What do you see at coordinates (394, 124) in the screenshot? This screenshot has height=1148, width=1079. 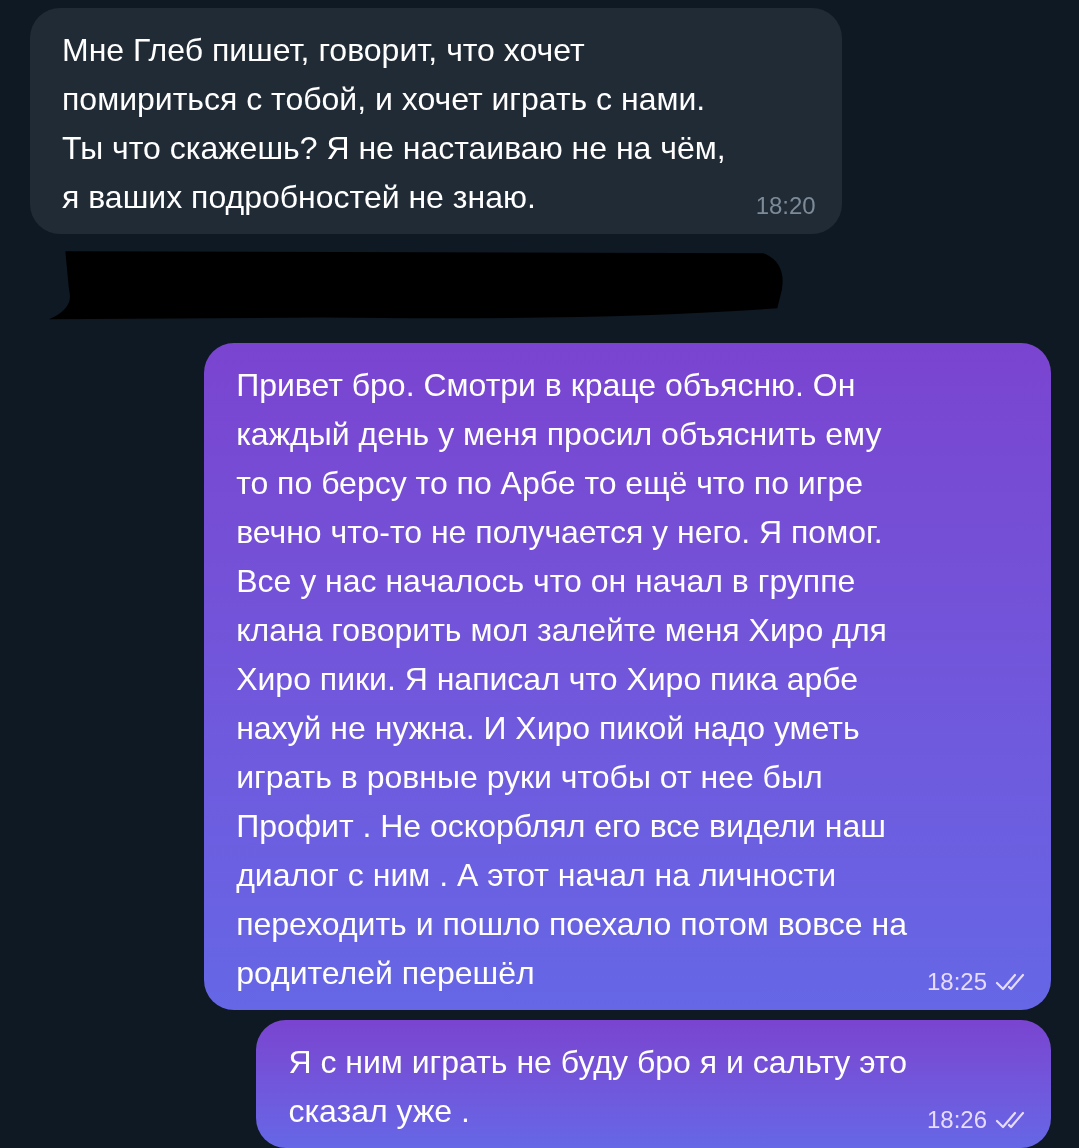 I see `message-text: Мне Глеб пишет, говорит, что хочет помириться с тобой, и хочет играть с нами. Ты что скажешь? Я не настаиваю не на чём, я ваших подробностей не знаю.` at bounding box center [394, 124].